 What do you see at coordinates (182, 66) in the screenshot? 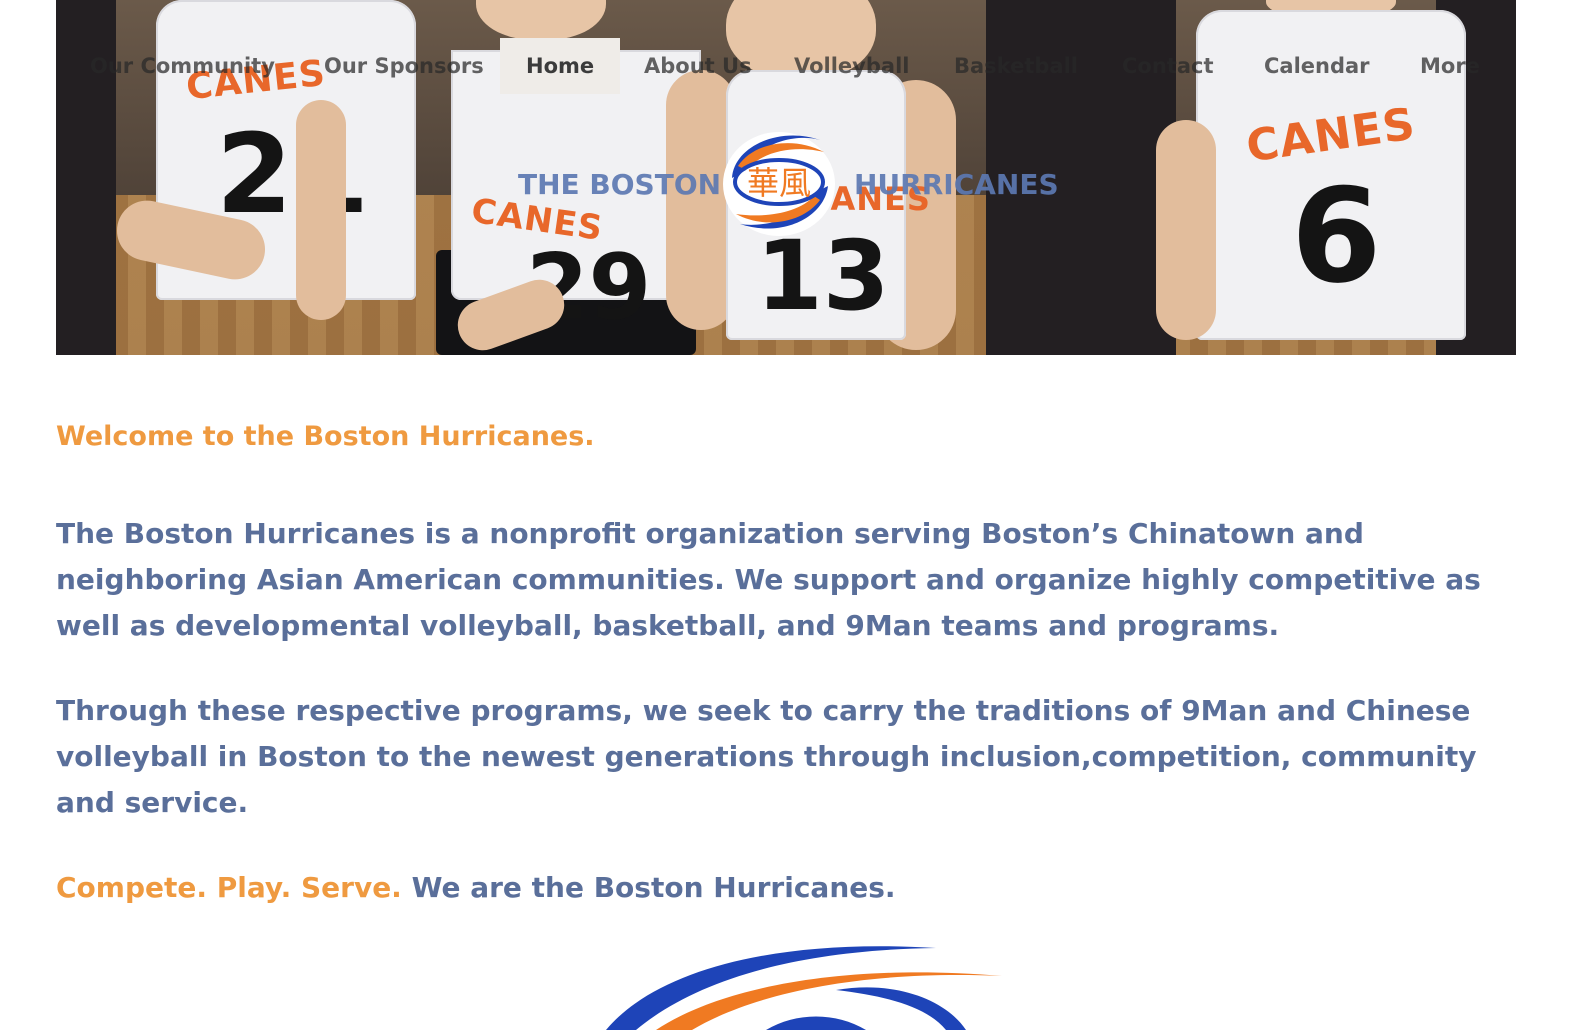
I see `nav-item-our-community: Our Community` at bounding box center [182, 66].